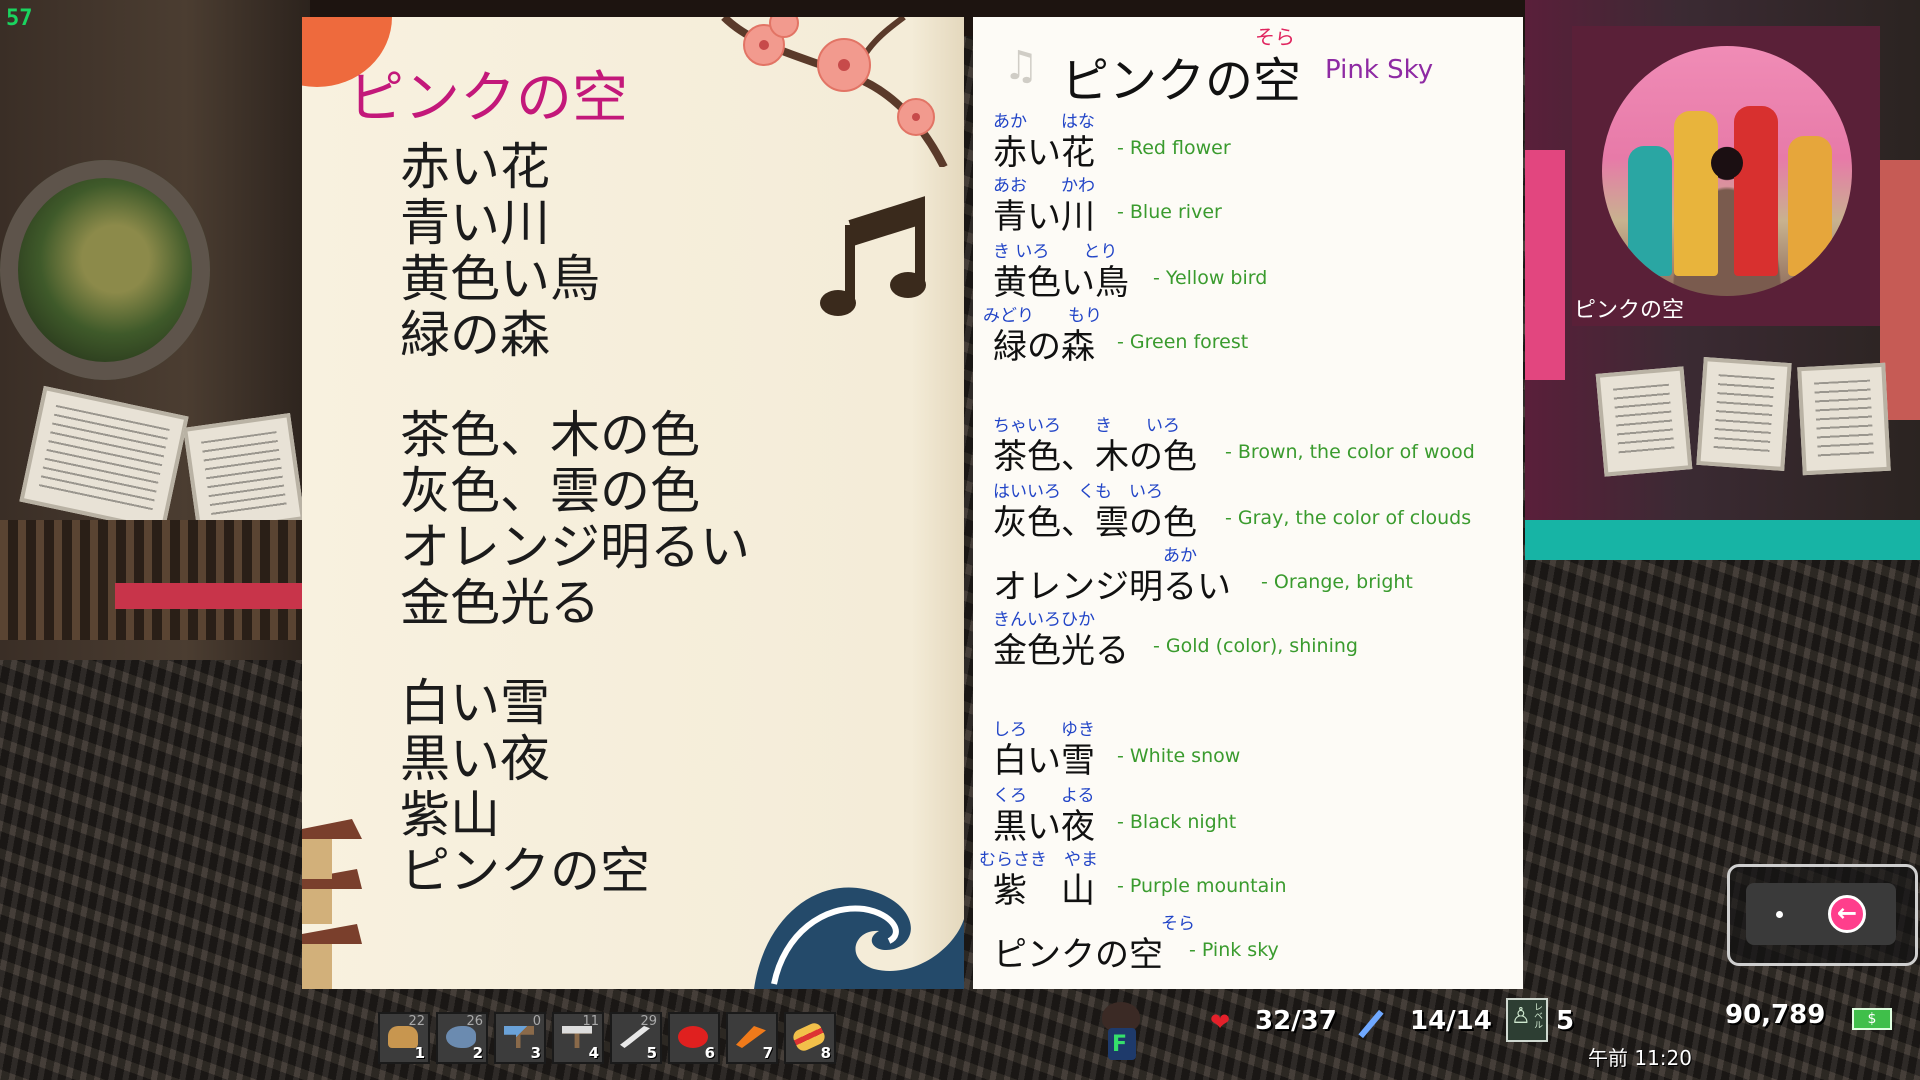 This screenshot has width=1920, height=1080. I want to click on vocab-kanji: 黒い夜, so click(1044, 827).